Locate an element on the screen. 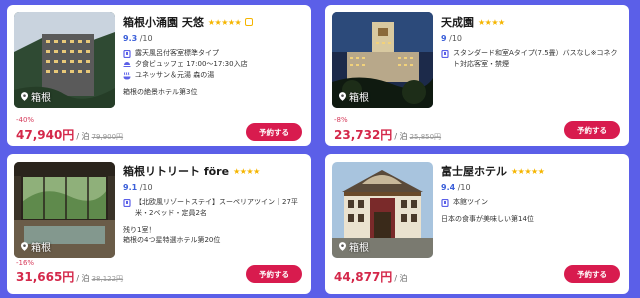 This screenshot has width=640, height=298. price-row: 23,732円 / 泊 25,850円 is located at coordinates (387, 134).